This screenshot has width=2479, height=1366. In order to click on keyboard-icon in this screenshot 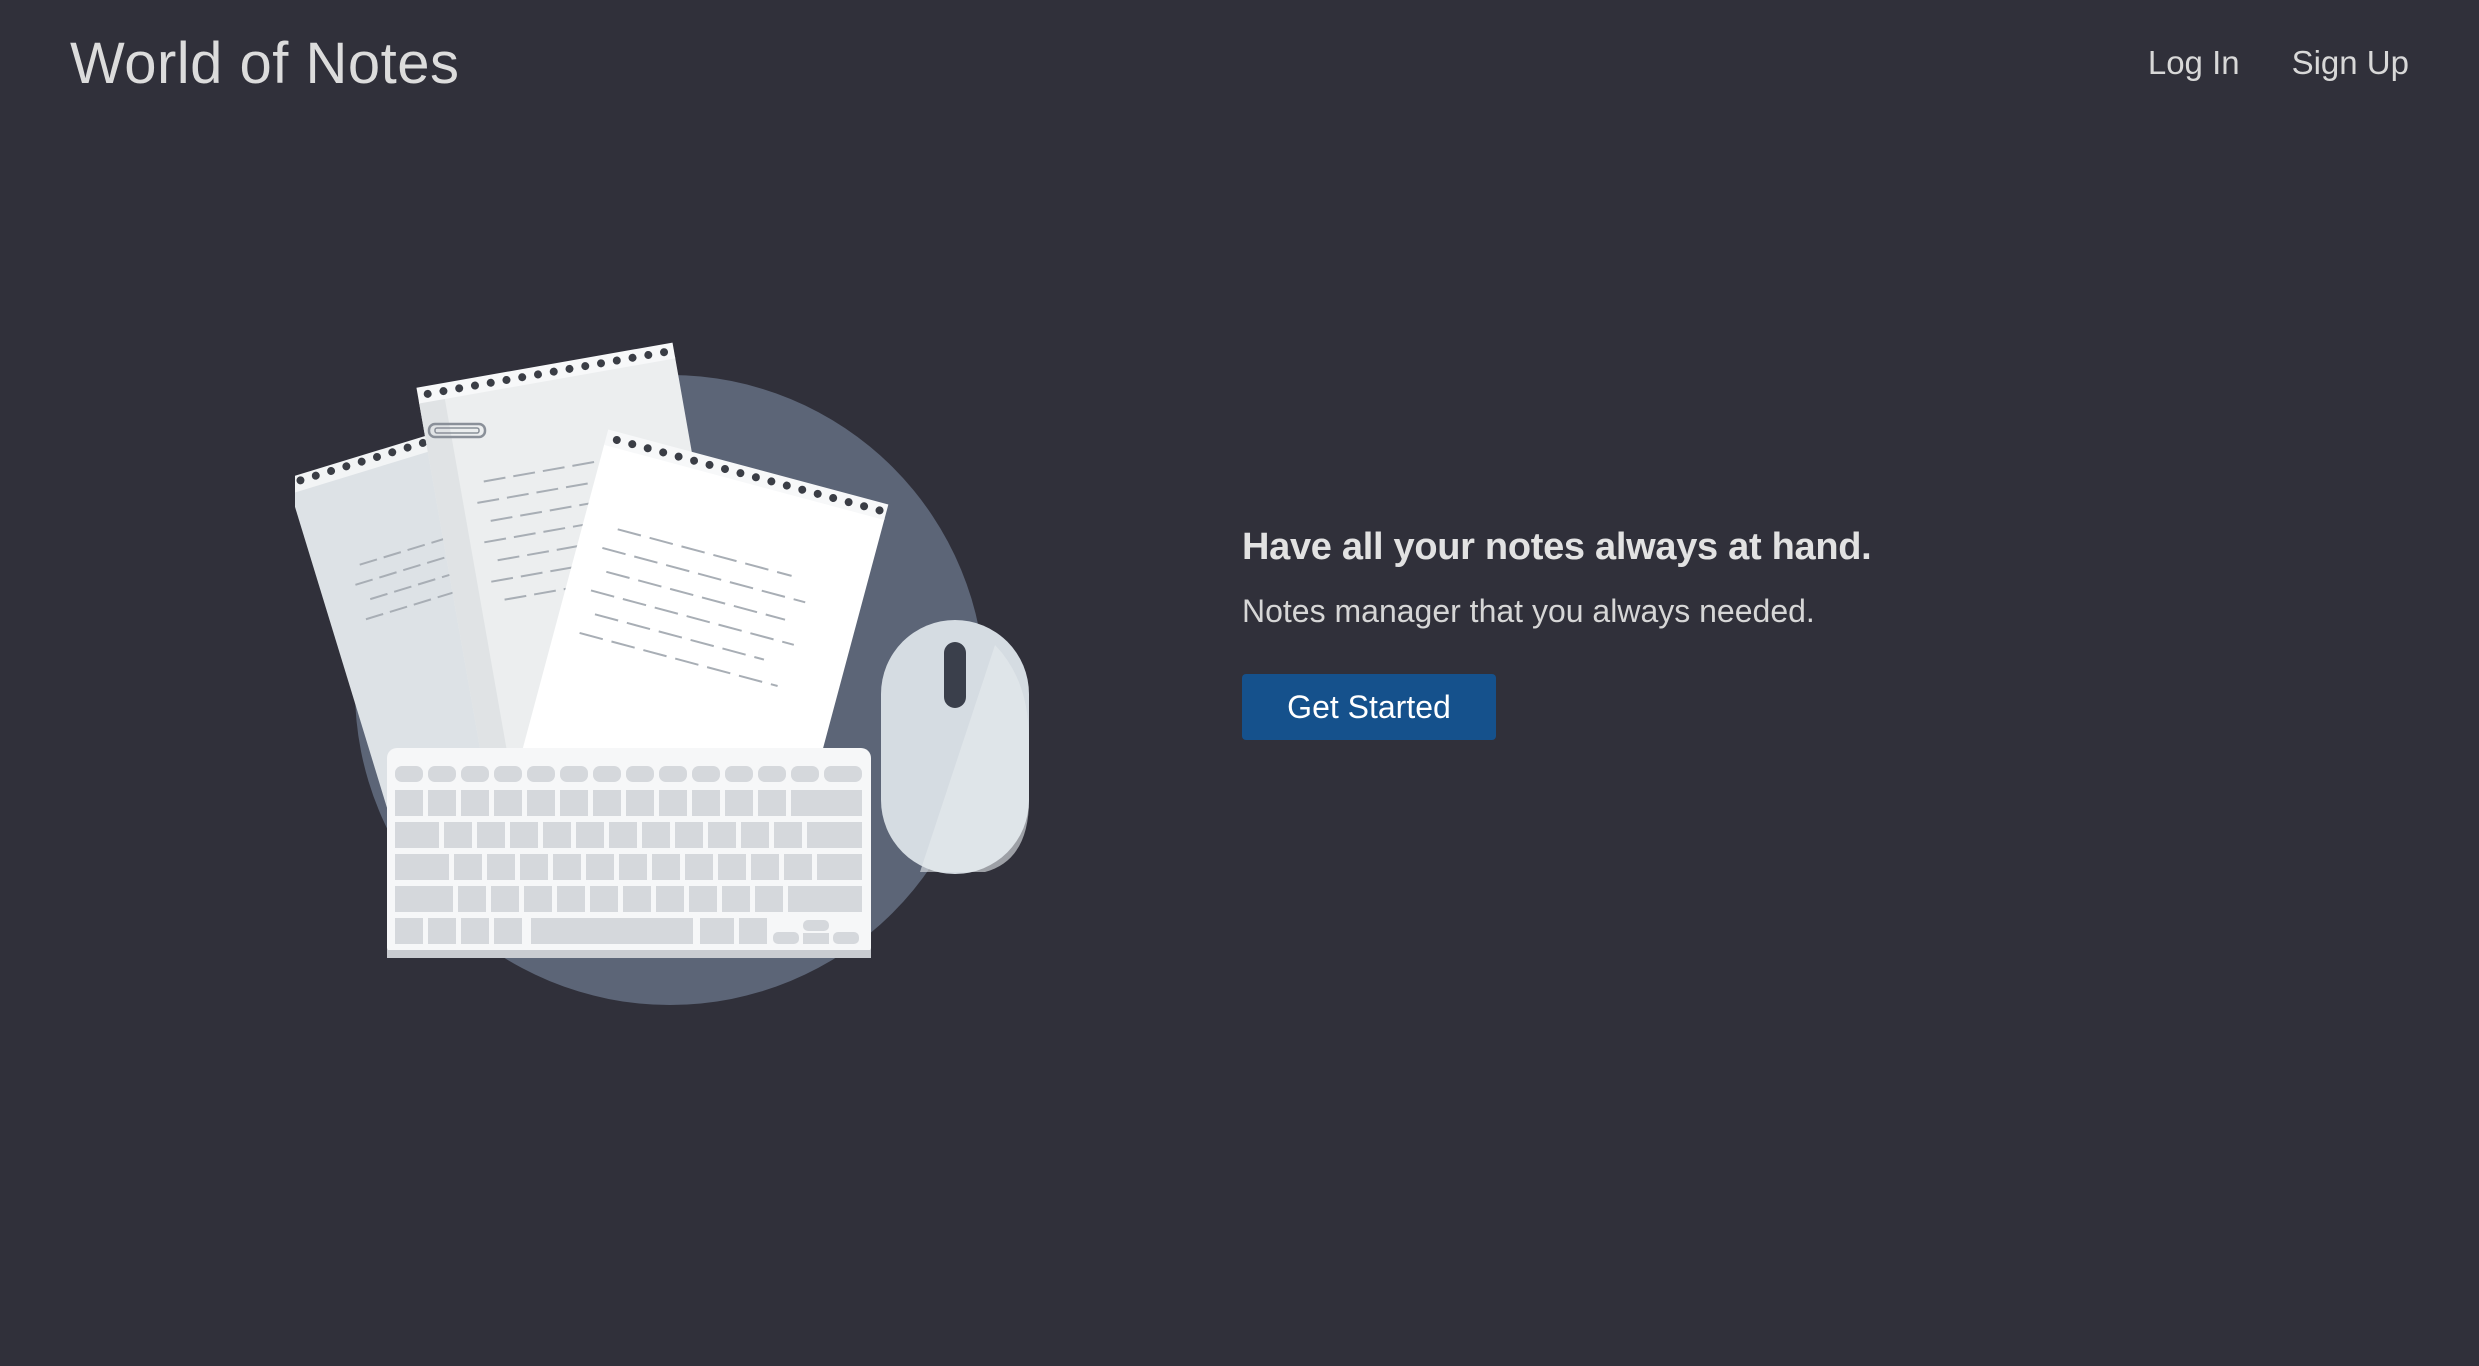, I will do `click(629, 853)`.